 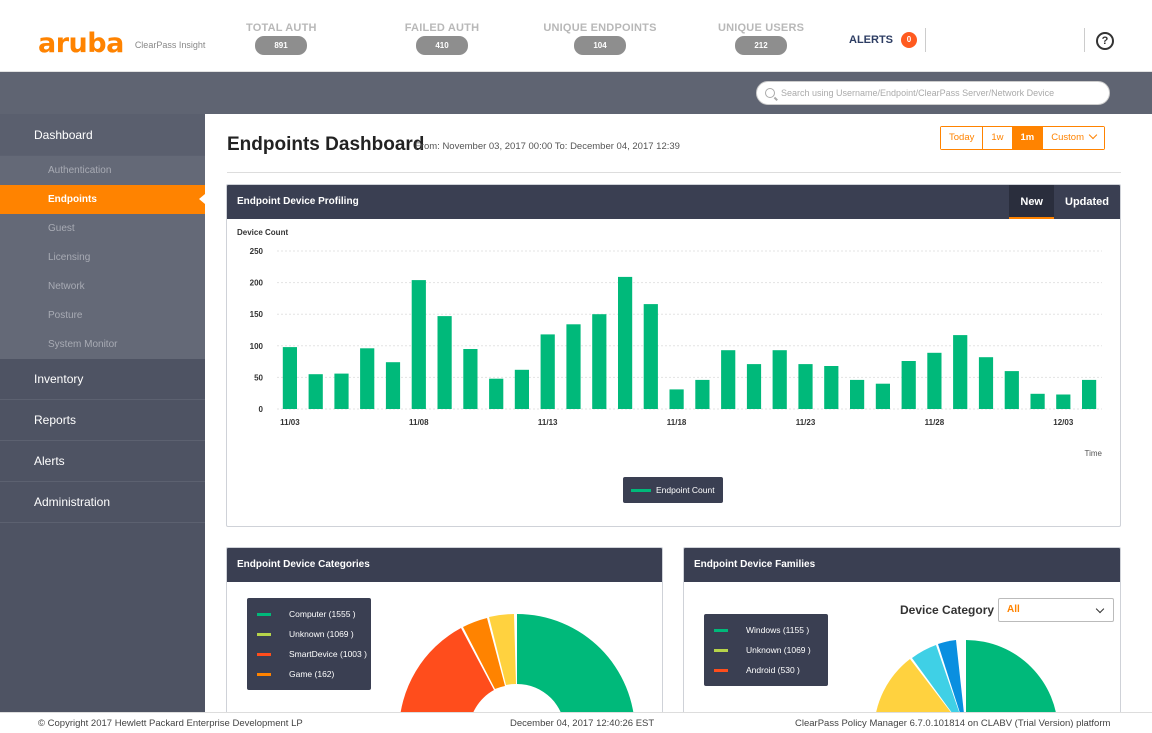 What do you see at coordinates (102, 257) in the screenshot?
I see `sidebar-item-licensing: Licensing` at bounding box center [102, 257].